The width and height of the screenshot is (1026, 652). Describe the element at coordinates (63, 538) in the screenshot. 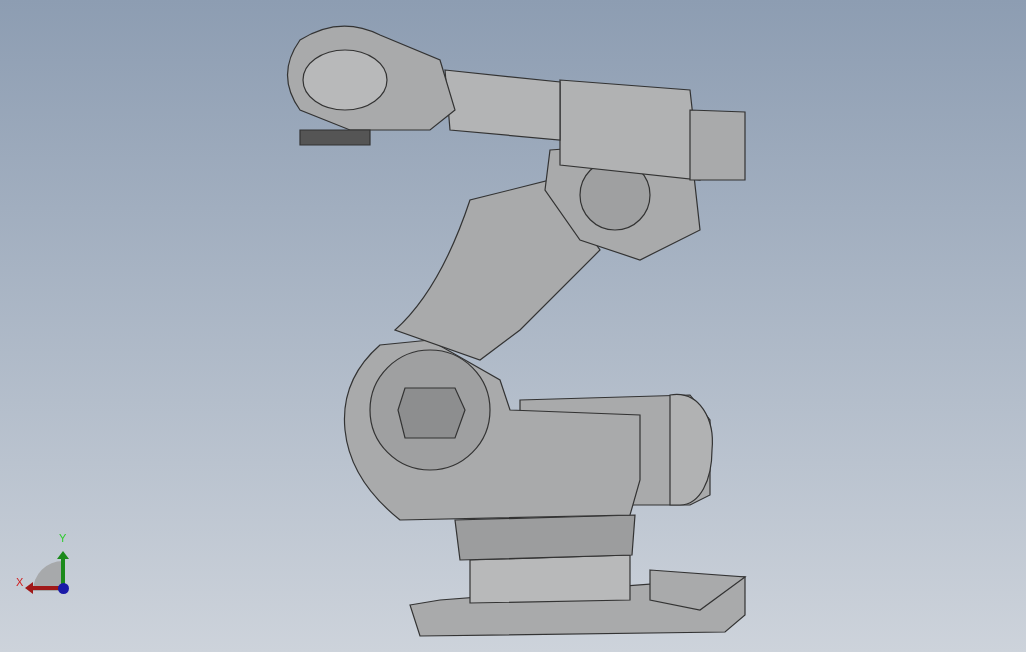

I see `y-axis-label: Y` at that location.